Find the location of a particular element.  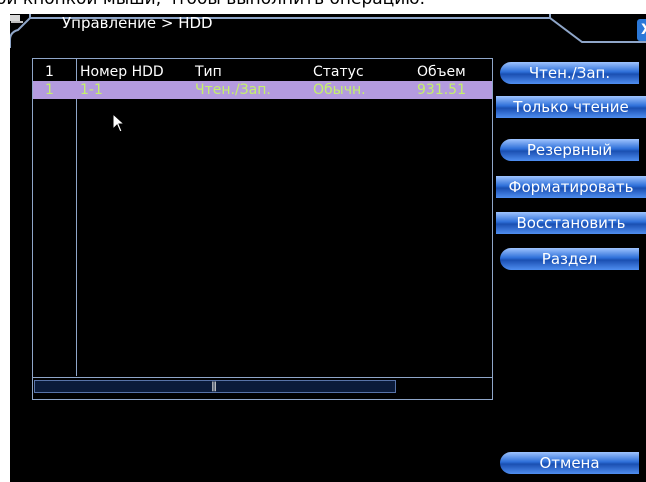

mouse-cursor-icon is located at coordinates (119, 123).